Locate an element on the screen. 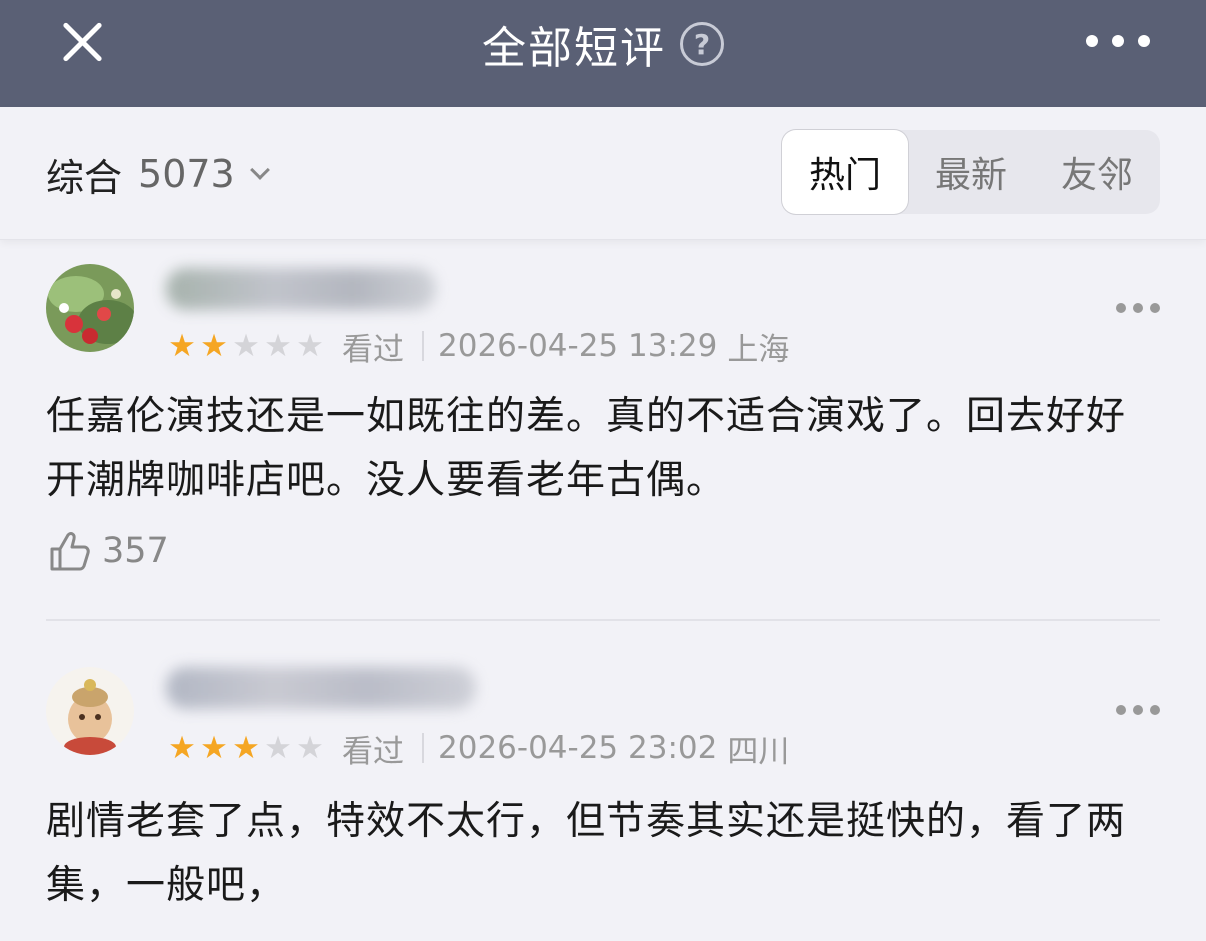  tab-latest: 最新 is located at coordinates (971, 172).